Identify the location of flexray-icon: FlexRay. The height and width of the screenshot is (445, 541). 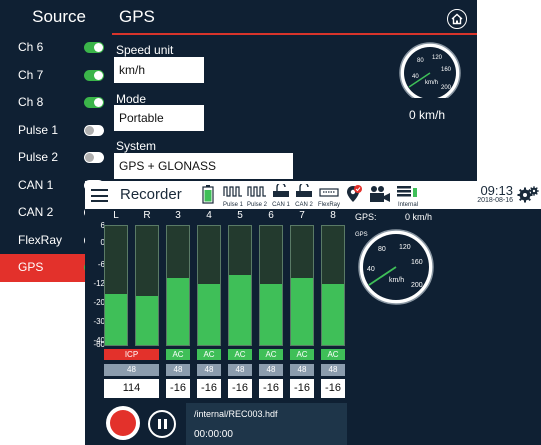
(329, 196).